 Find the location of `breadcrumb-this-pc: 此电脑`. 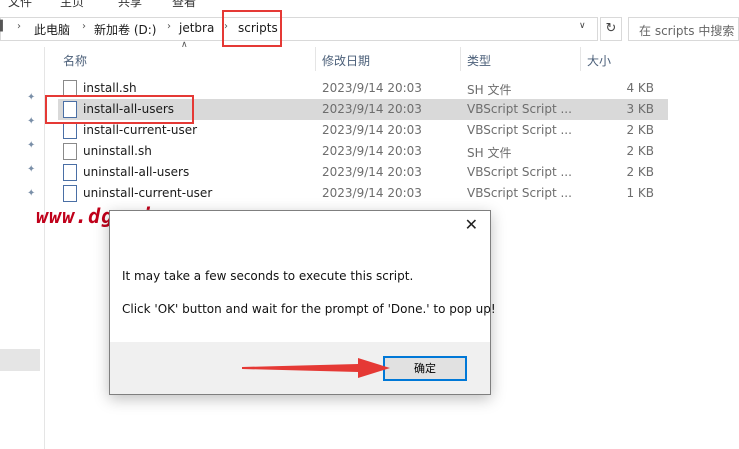

breadcrumb-this-pc: 此电脑 is located at coordinates (52, 29).